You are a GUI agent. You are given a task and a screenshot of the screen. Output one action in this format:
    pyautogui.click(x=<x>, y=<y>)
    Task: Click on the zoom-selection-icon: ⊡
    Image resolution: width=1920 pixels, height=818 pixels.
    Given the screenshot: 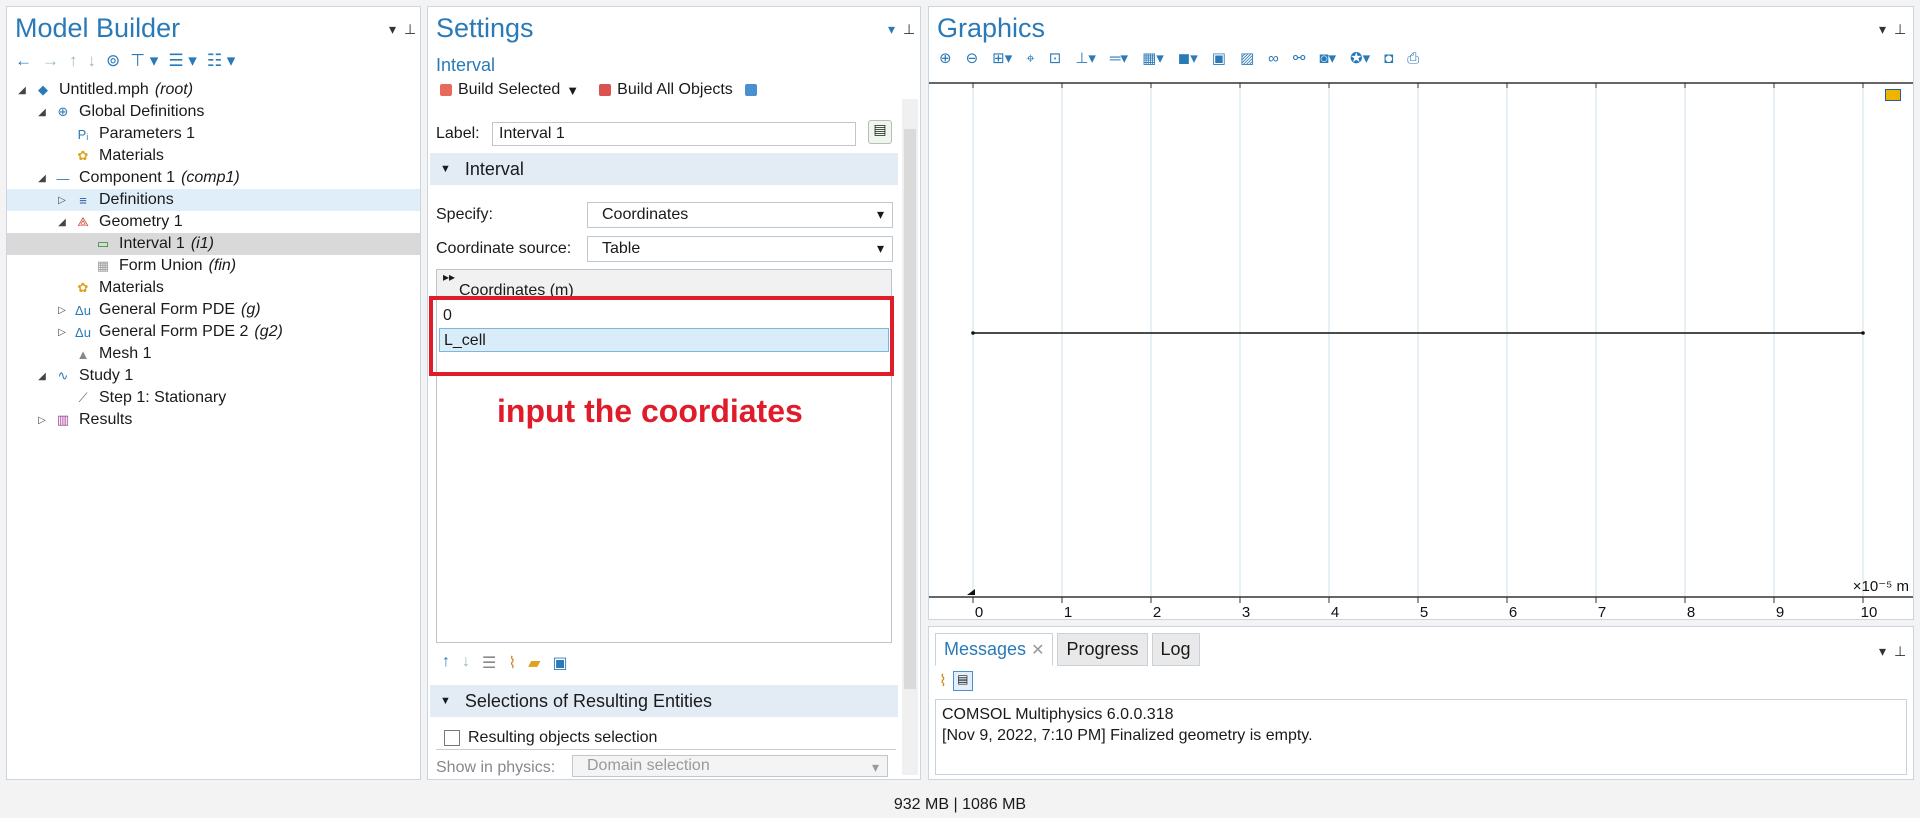 What is the action you would take?
    pyautogui.click(x=1055, y=58)
    